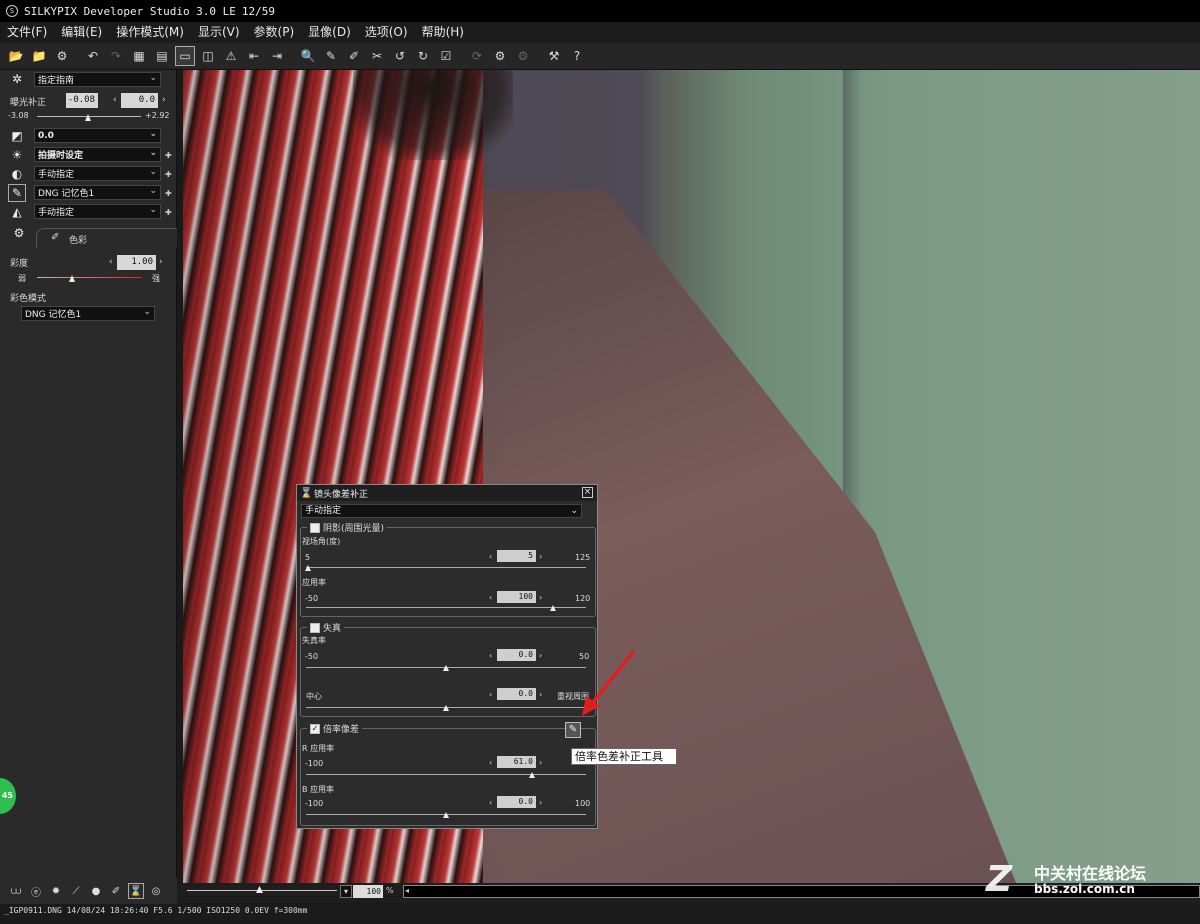 The image size is (1200, 924). What do you see at coordinates (377, 56) in the screenshot?
I see `crop-icon: ✂` at bounding box center [377, 56].